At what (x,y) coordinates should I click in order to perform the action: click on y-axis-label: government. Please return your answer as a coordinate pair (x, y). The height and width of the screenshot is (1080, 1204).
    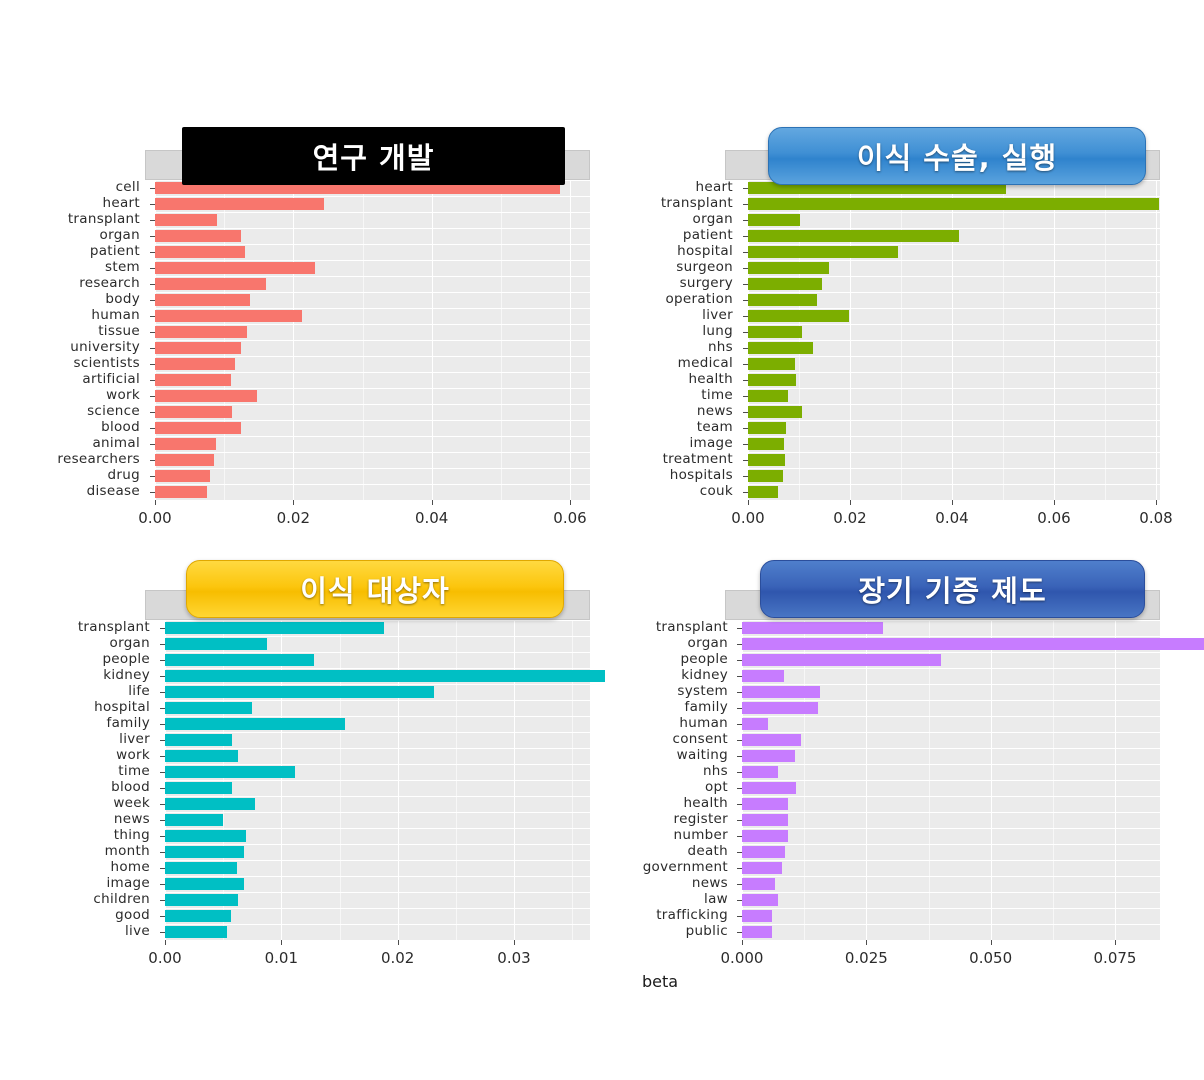
    Looking at the image, I should click on (685, 867).